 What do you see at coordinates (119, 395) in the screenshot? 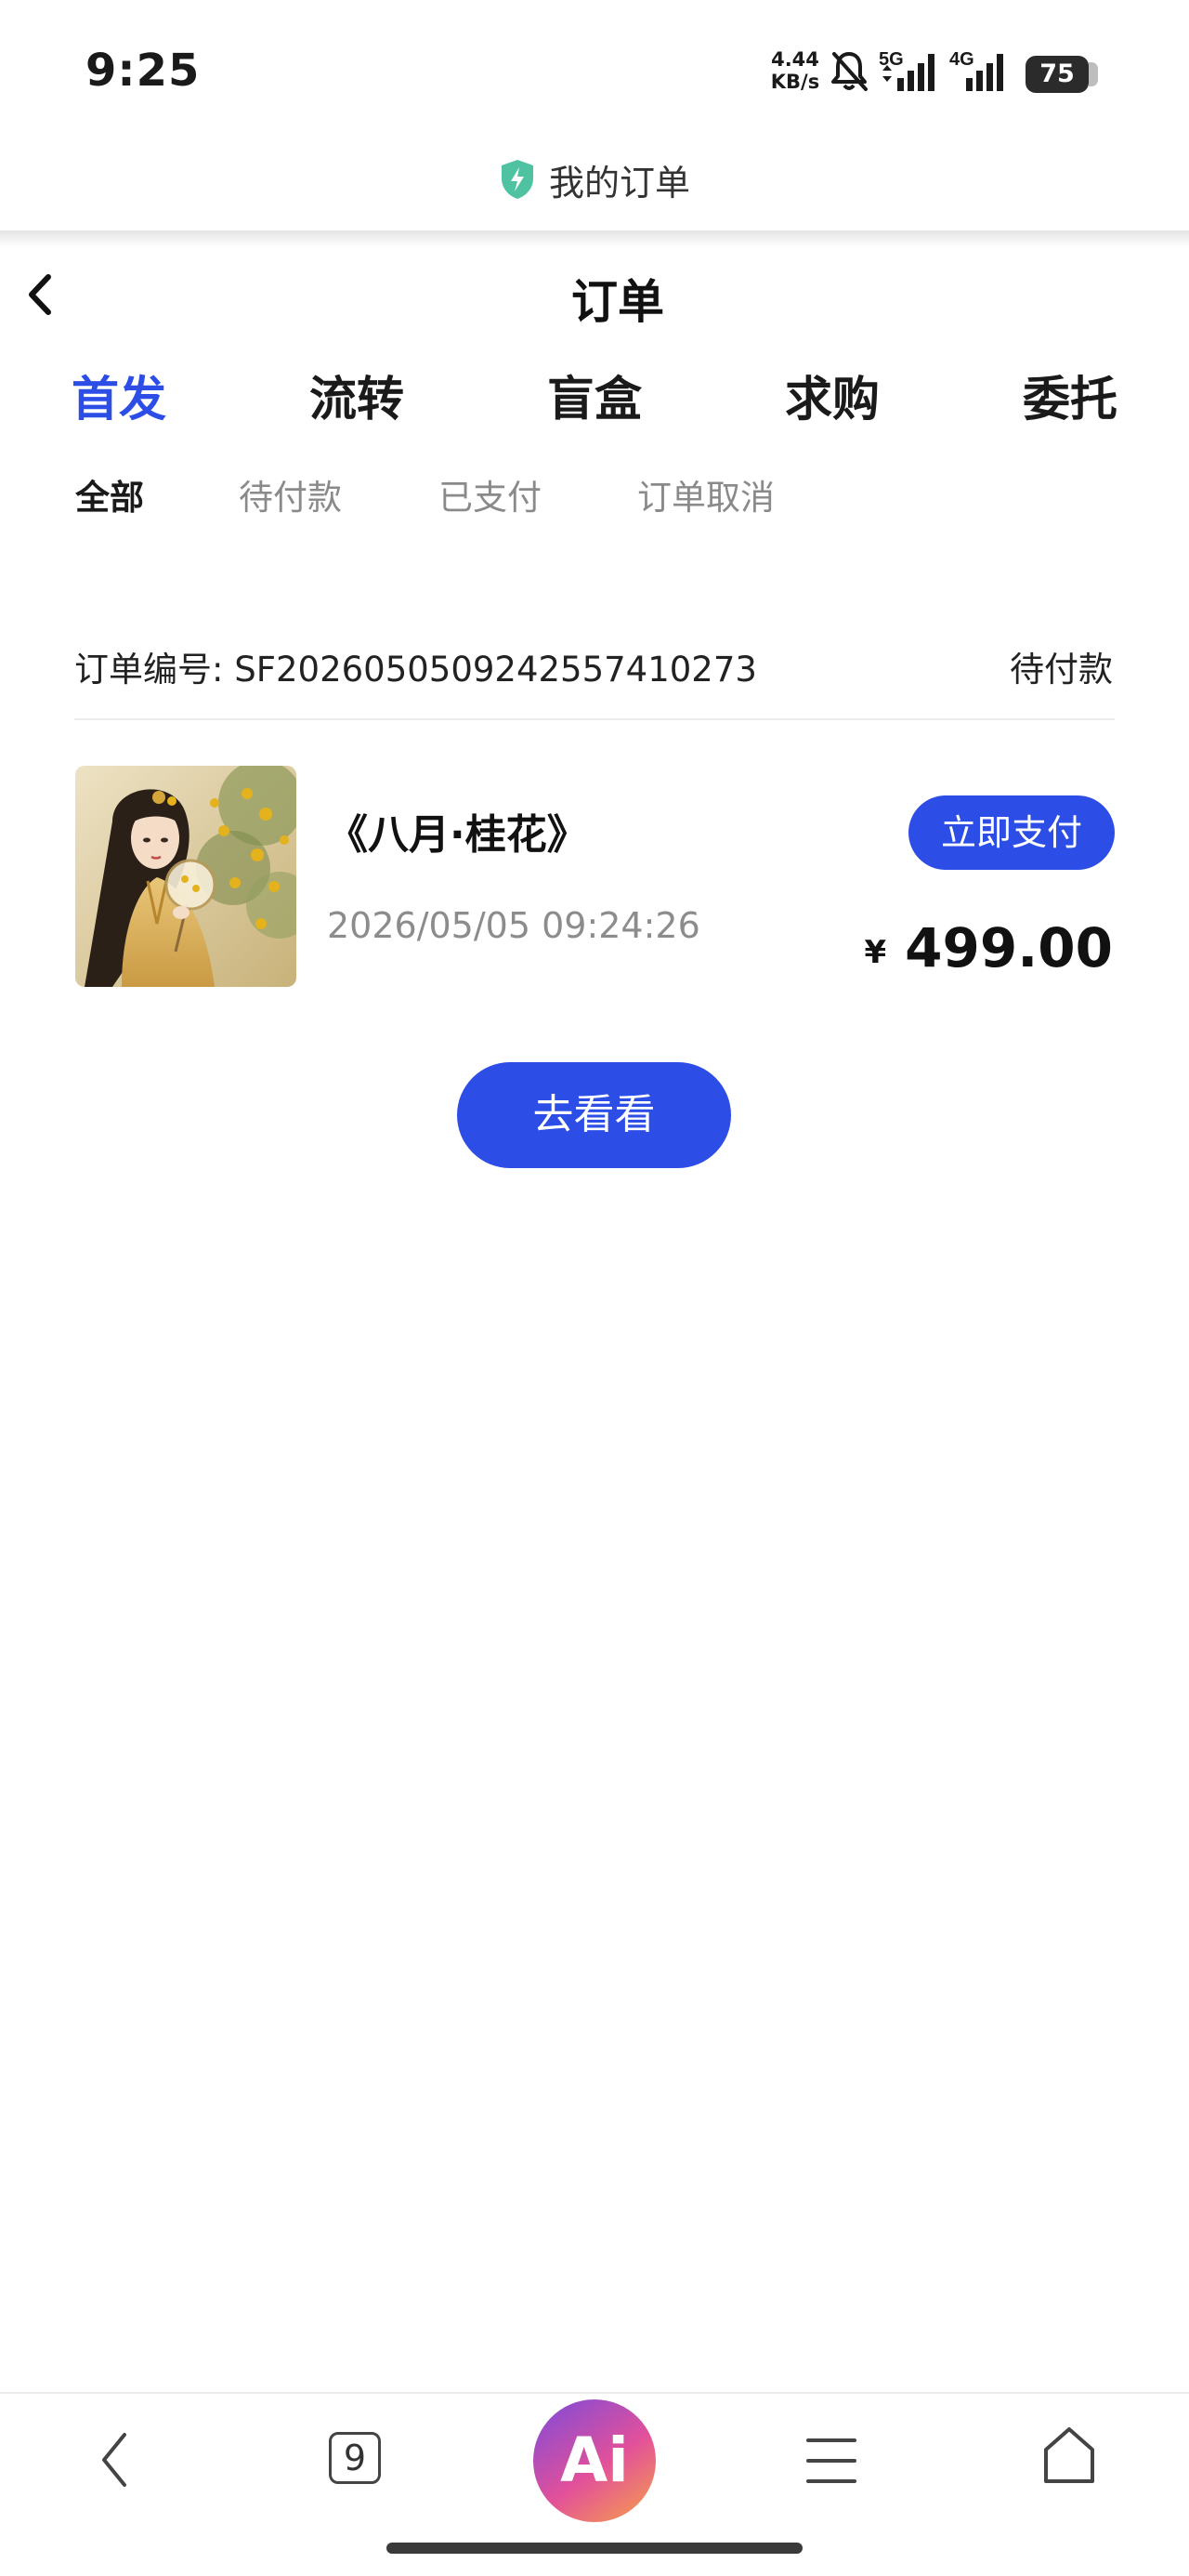
I see `tab-first-release: 首发` at bounding box center [119, 395].